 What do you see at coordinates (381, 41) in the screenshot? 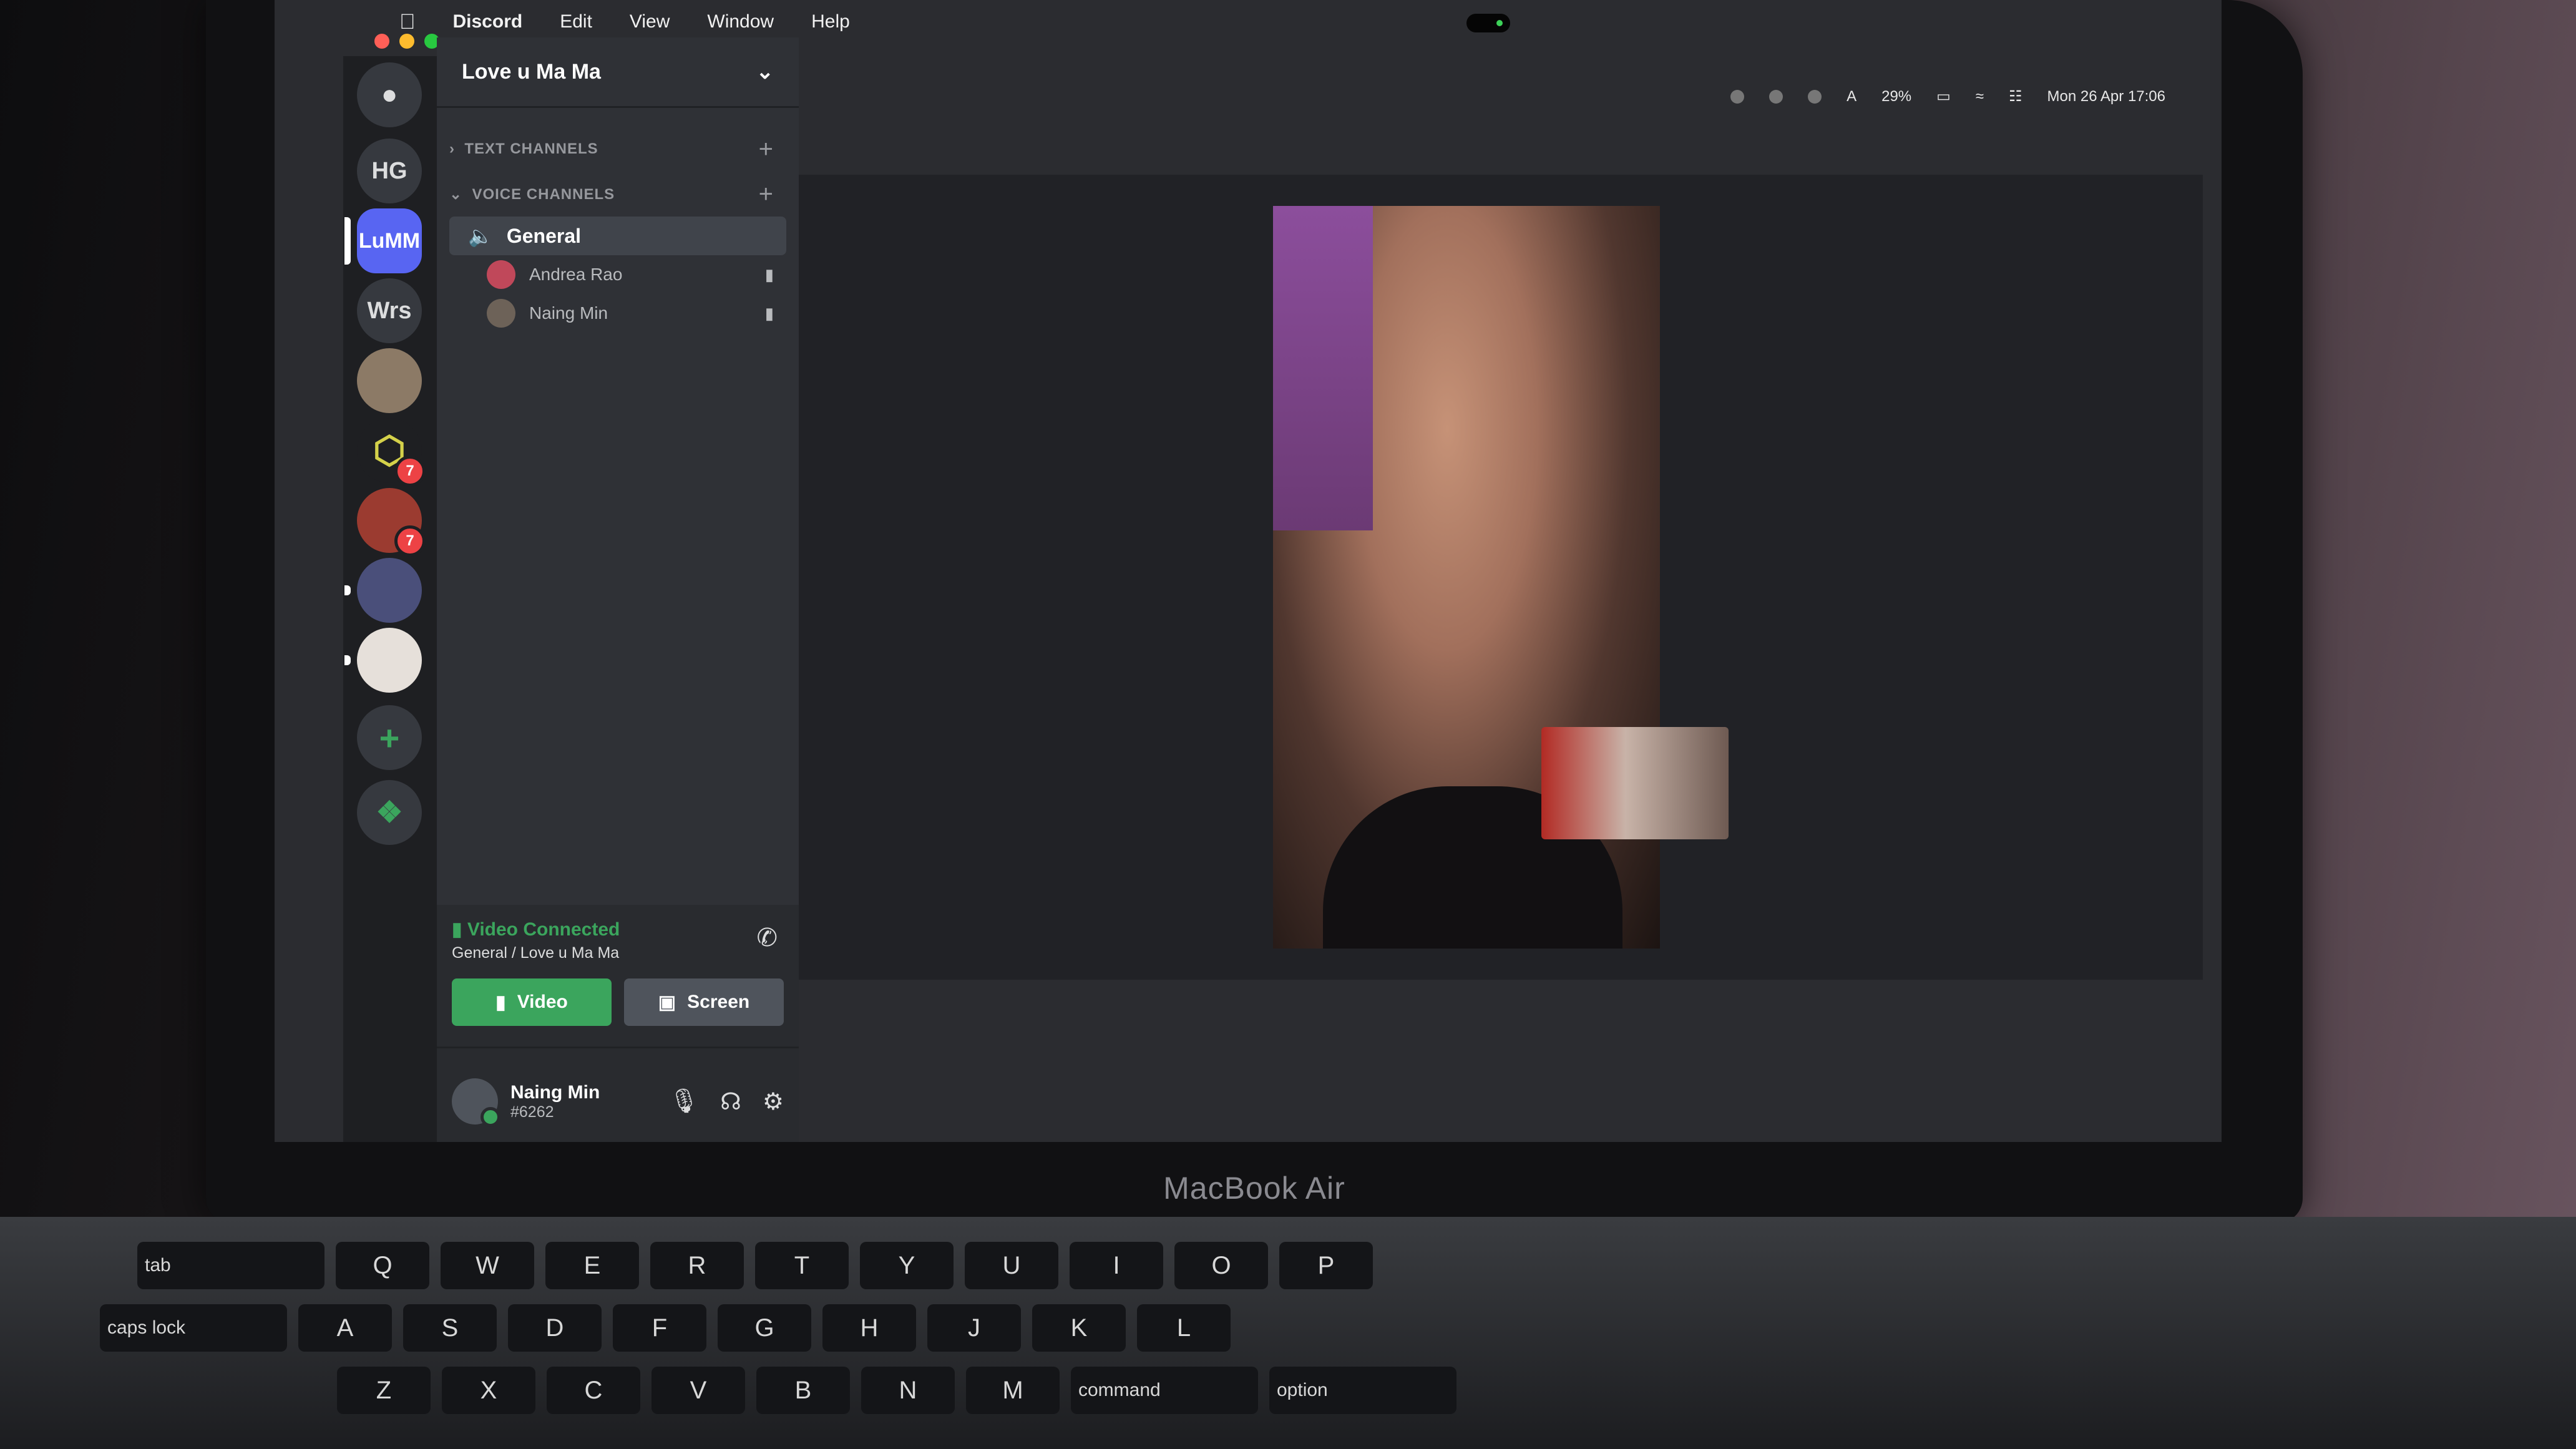
I see `close-window-button` at bounding box center [381, 41].